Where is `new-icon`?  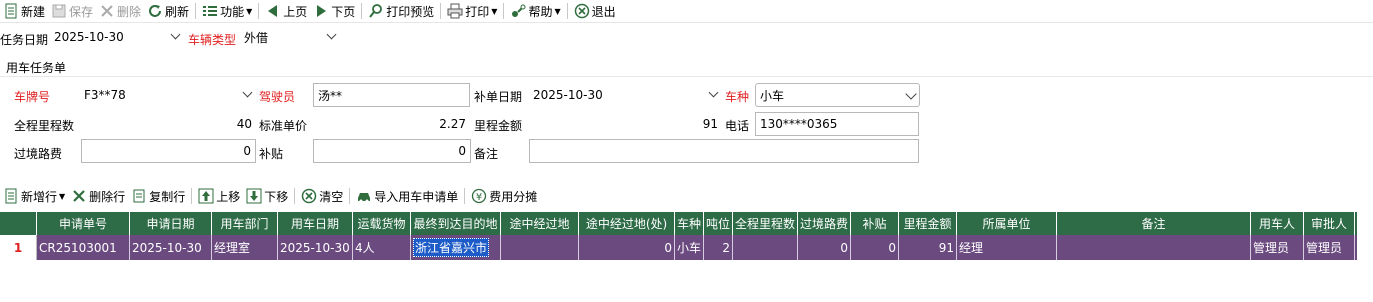 new-icon is located at coordinates (11, 11).